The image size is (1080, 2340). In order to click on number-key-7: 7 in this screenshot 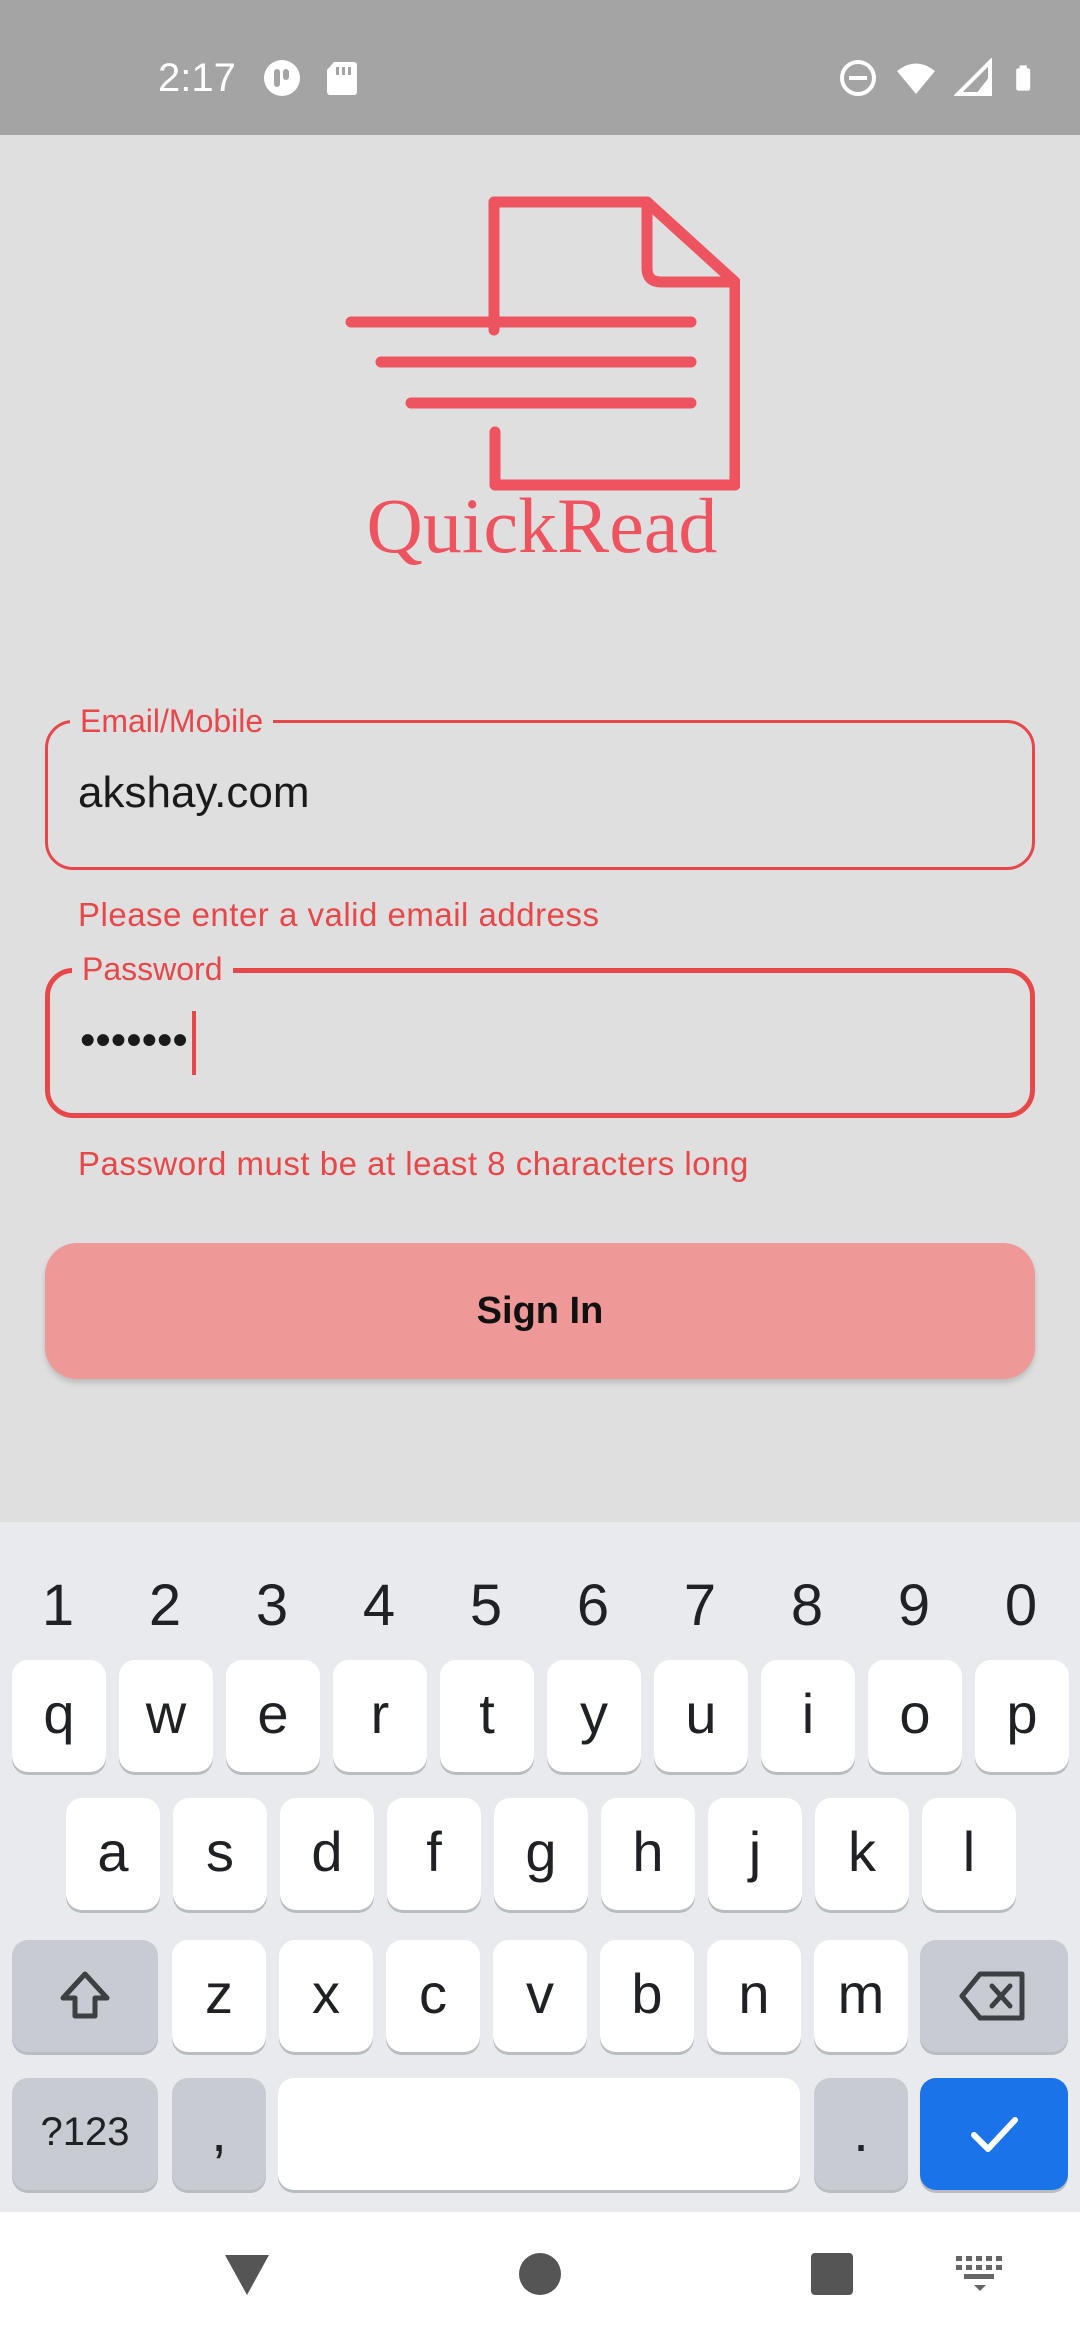, I will do `click(700, 1605)`.